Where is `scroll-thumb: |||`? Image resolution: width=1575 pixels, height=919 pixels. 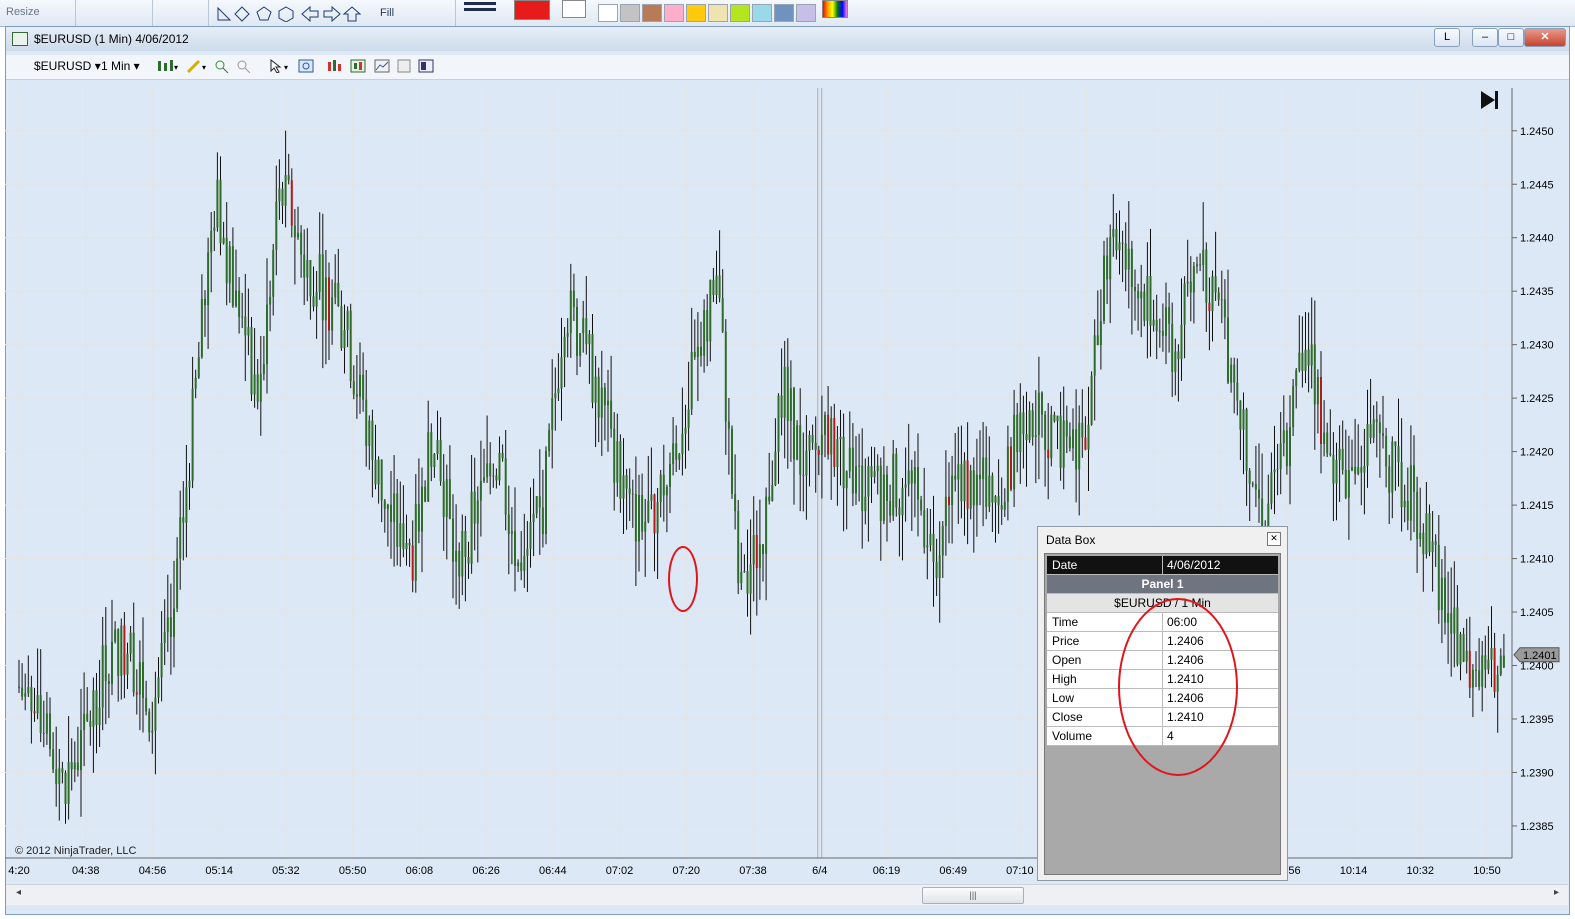
scroll-thumb: ||| is located at coordinates (973, 895).